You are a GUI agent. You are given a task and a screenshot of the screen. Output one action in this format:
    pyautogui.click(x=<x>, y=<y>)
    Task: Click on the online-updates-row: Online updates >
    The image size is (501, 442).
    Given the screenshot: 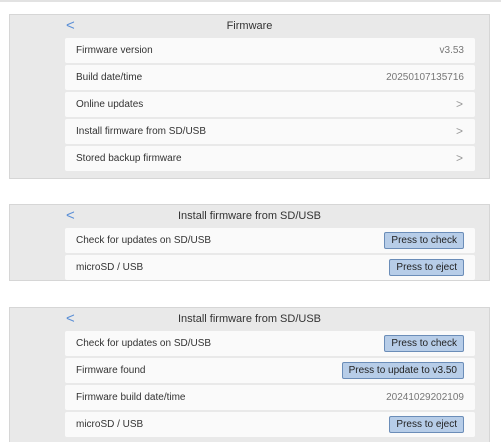 What is the action you would take?
    pyautogui.click(x=270, y=104)
    